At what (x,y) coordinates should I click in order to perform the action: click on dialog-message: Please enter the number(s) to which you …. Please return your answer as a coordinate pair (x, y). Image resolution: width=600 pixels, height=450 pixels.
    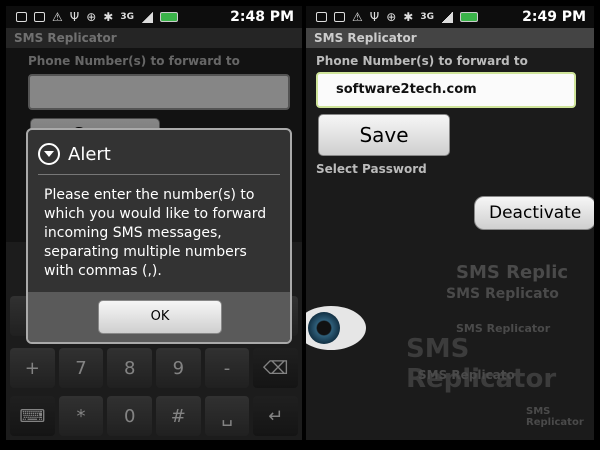
    Looking at the image, I should click on (155, 233).